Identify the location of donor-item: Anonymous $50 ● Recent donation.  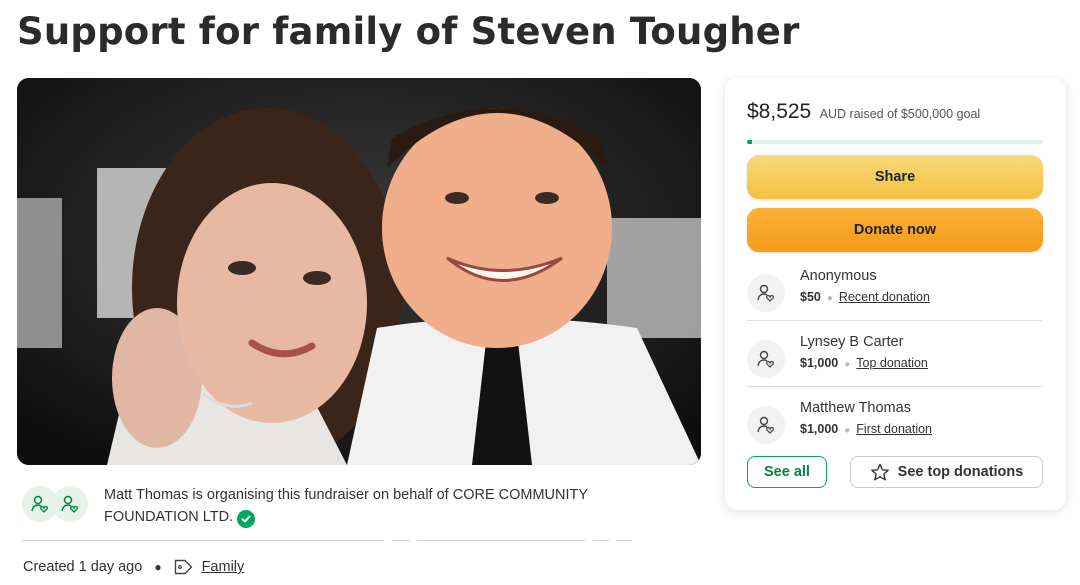
(895, 296).